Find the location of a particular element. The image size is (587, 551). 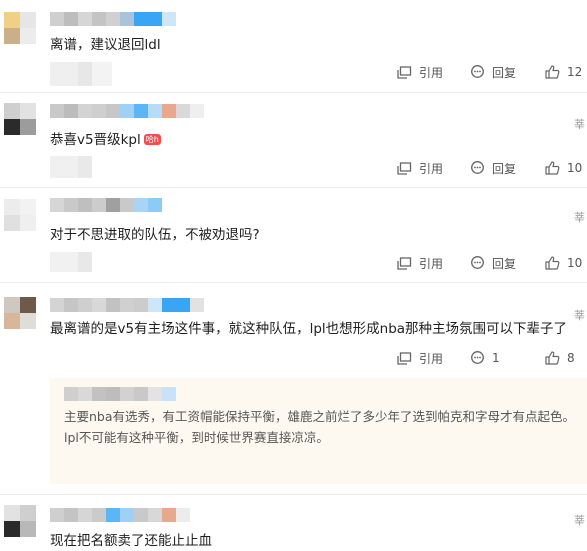

comment-text: 离谱，建议退回ldl is located at coordinates (105, 45).